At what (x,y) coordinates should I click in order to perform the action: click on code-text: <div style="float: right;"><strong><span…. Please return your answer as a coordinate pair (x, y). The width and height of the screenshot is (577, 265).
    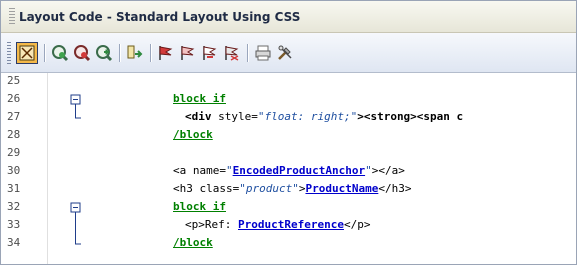
    Looking at the image, I should click on (324, 116).